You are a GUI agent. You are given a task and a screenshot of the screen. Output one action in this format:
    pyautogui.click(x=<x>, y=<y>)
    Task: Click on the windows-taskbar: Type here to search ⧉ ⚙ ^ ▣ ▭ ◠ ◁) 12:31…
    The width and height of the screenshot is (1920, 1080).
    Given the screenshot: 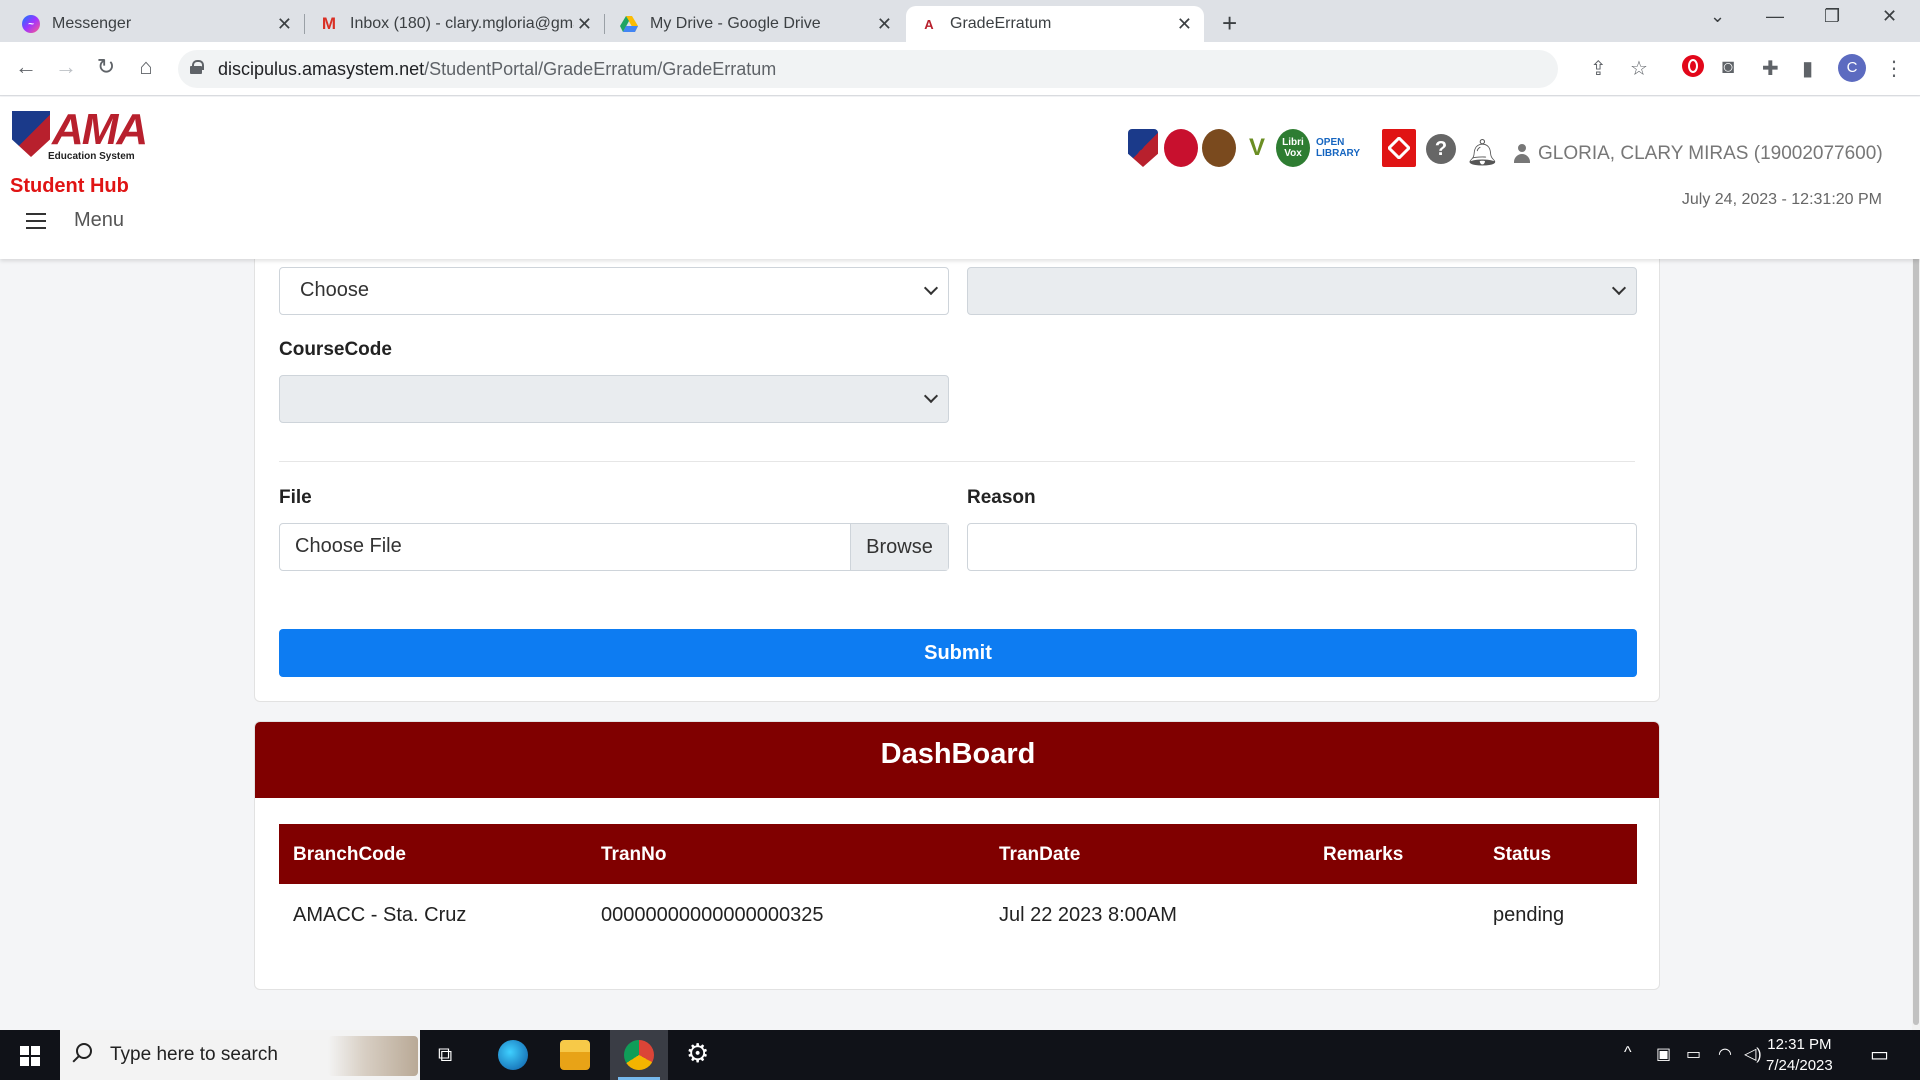 What is the action you would take?
    pyautogui.click(x=960, y=1055)
    